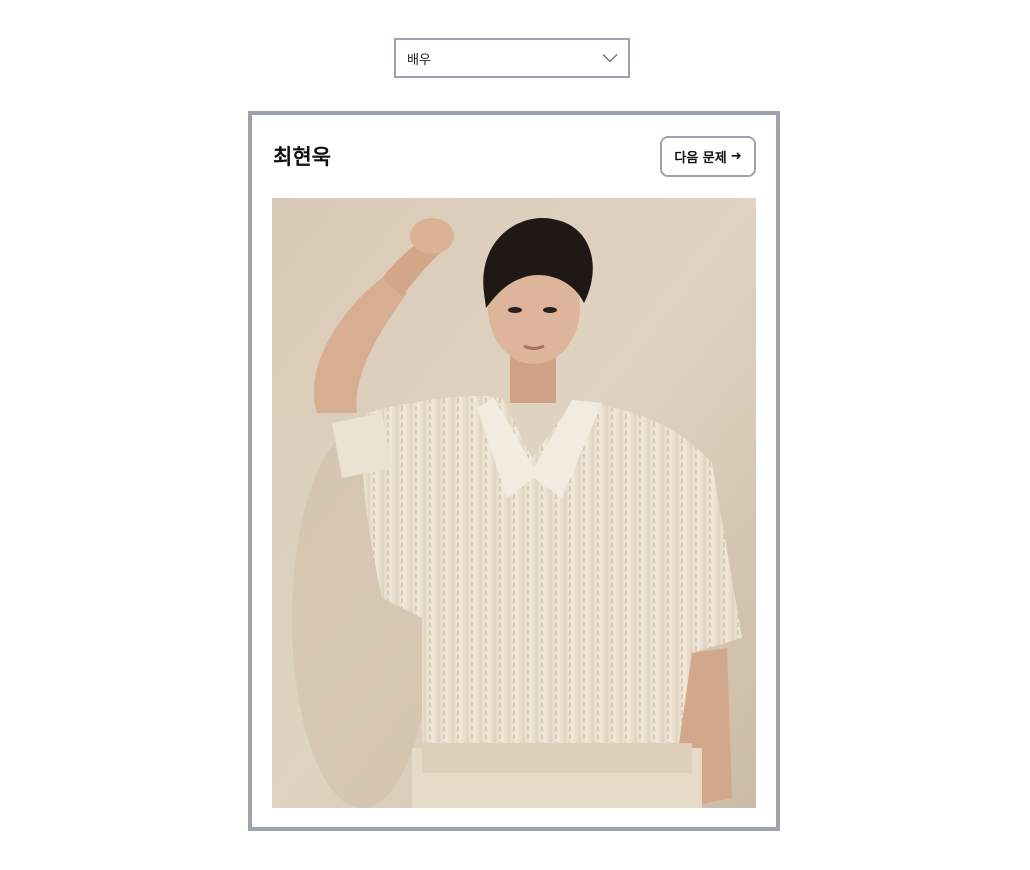  What do you see at coordinates (302, 157) in the screenshot?
I see `answer-name: 최현욱` at bounding box center [302, 157].